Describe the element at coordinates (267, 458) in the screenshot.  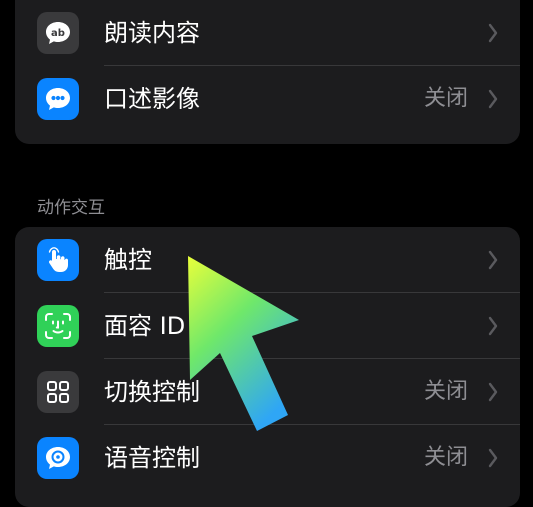
I see `list-item-voice-control: 语音控制 关闭` at that location.